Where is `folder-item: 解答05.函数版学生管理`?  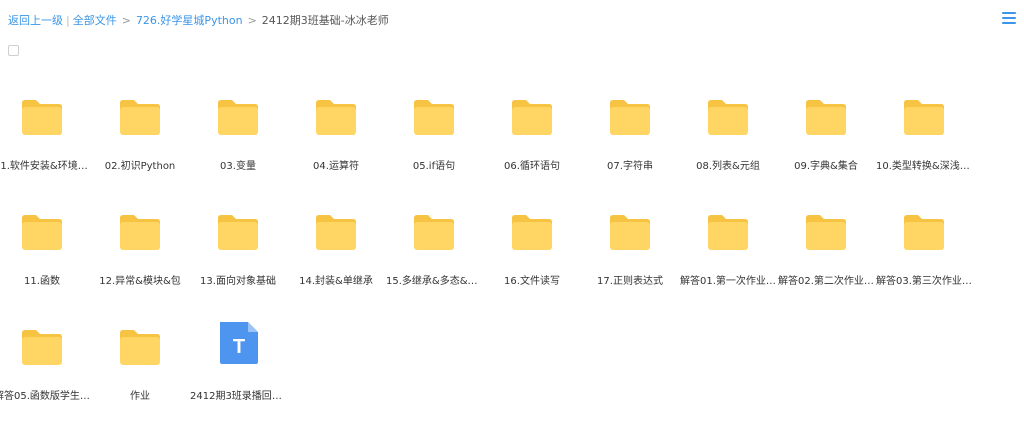 folder-item: 解答05.函数版学生管理 is located at coordinates (45, 375).